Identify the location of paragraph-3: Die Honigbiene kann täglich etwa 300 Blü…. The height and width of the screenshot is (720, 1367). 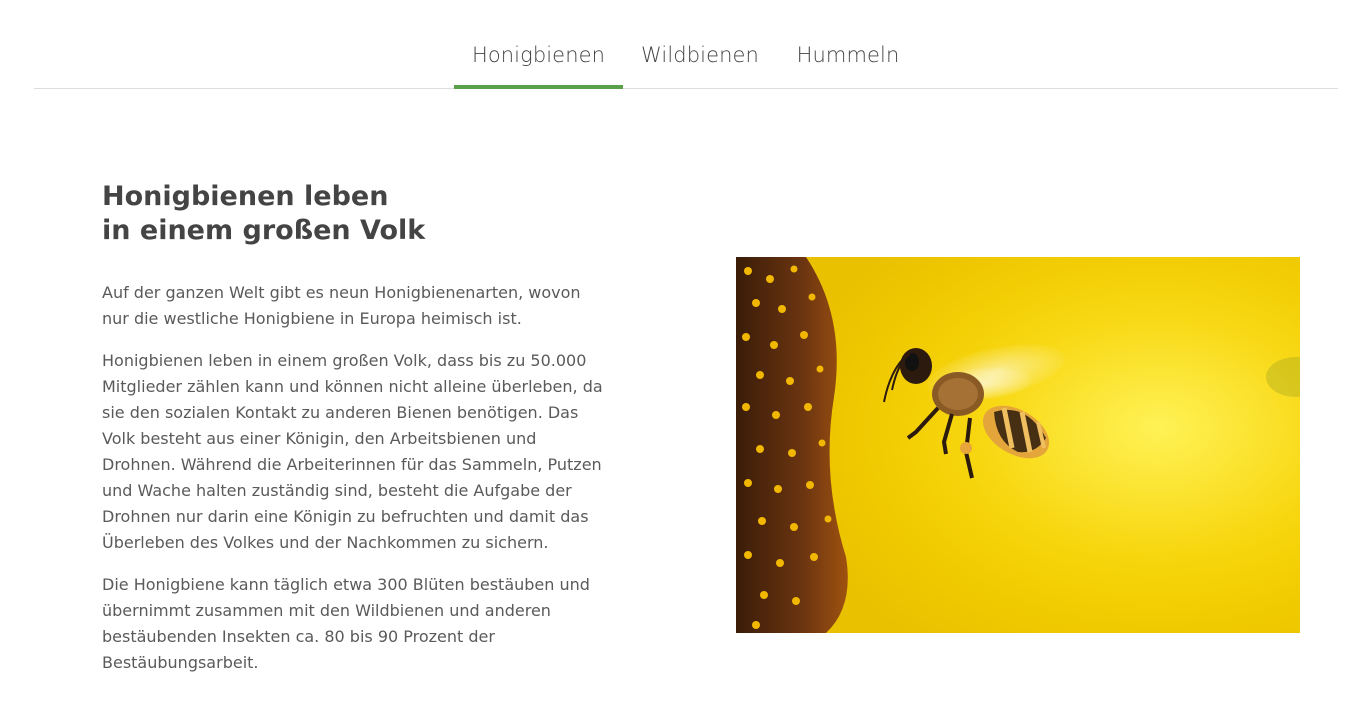
(346, 623).